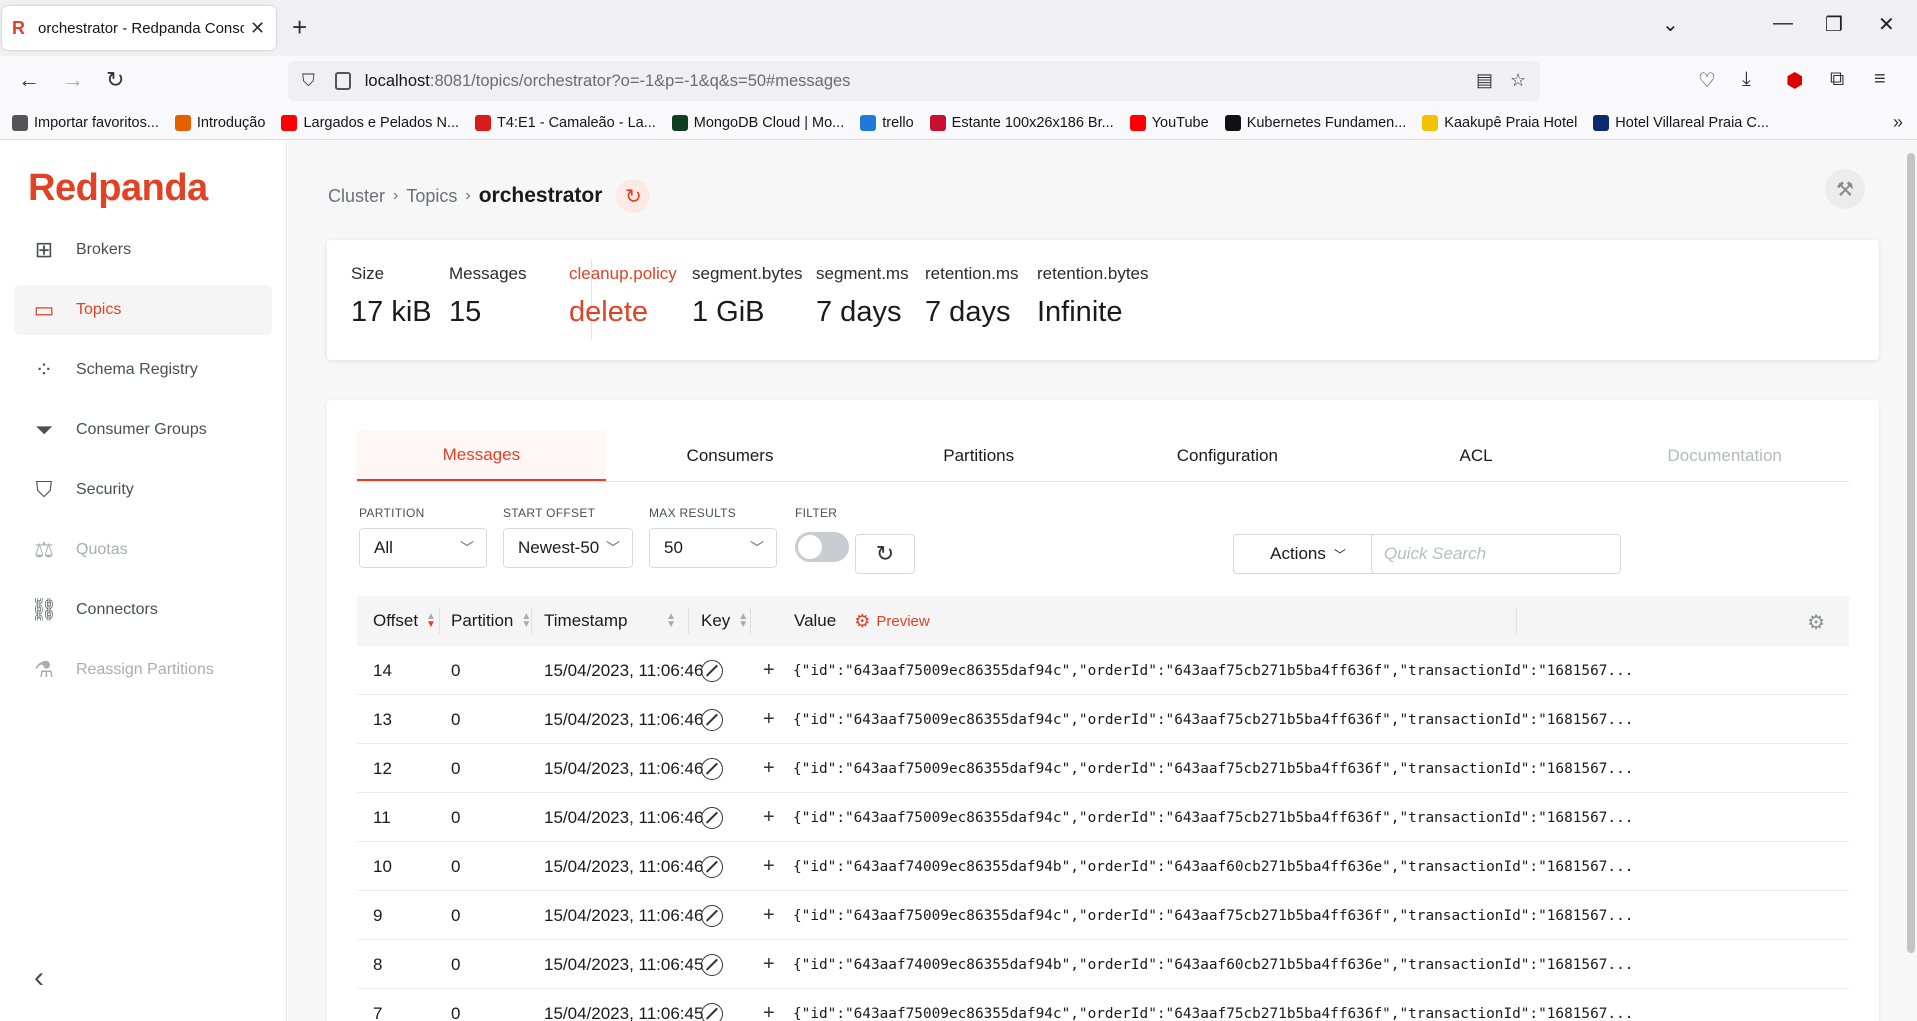 The height and width of the screenshot is (1021, 1917). Describe the element at coordinates (1707, 80) in the screenshot. I see `pocket-icon: ♡` at that location.